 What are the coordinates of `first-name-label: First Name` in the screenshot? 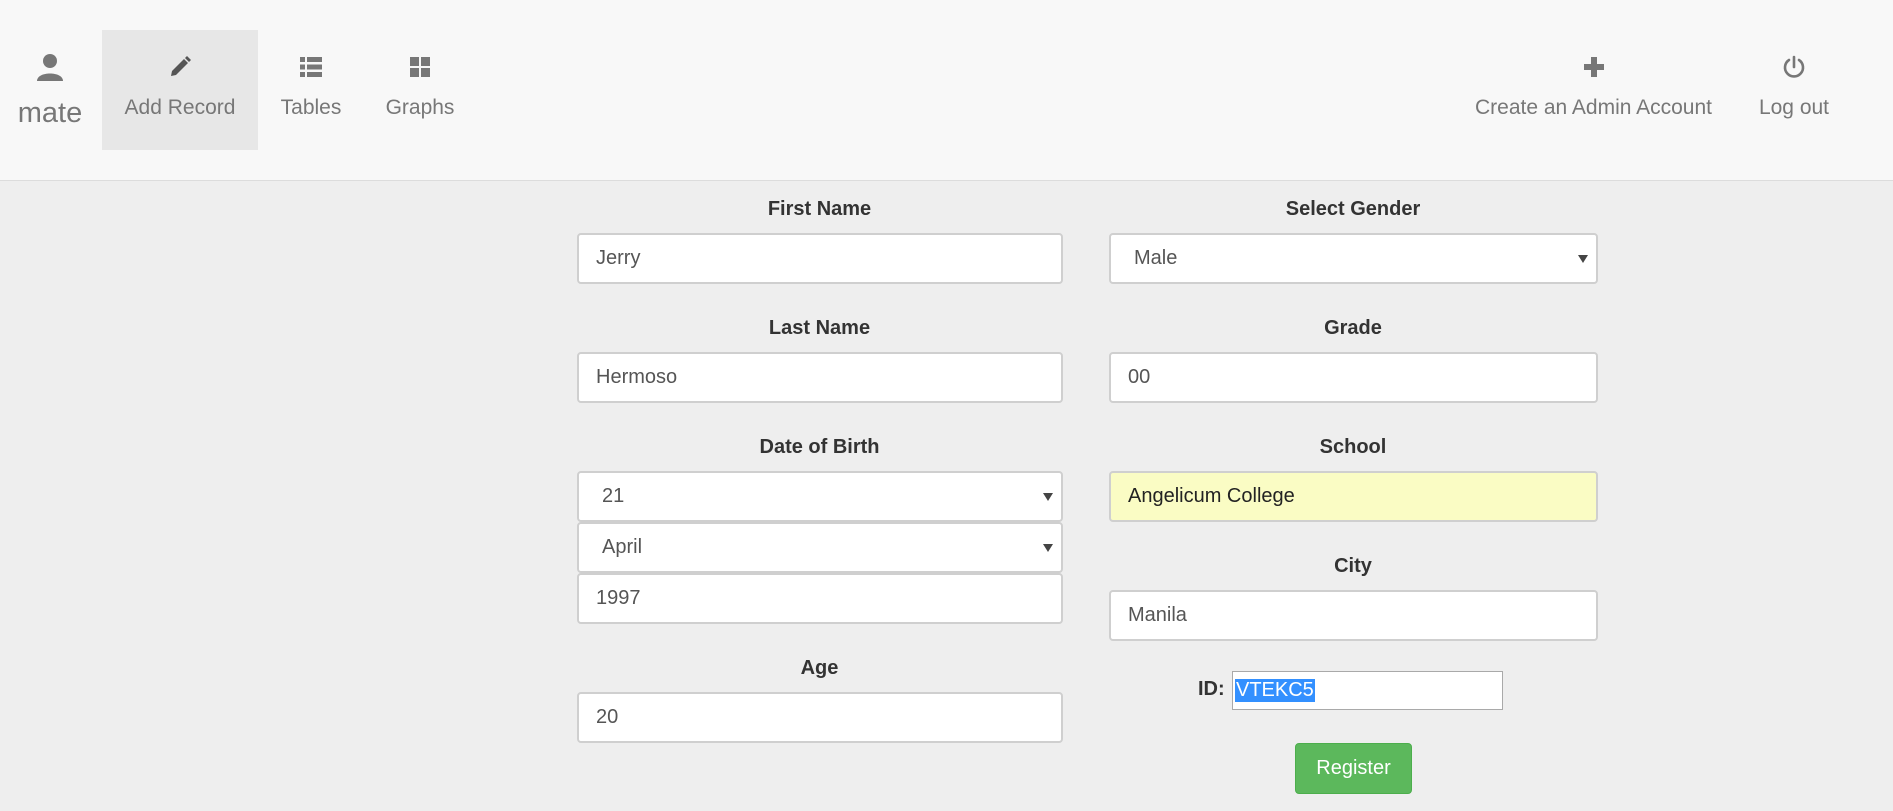 It's located at (819, 209).